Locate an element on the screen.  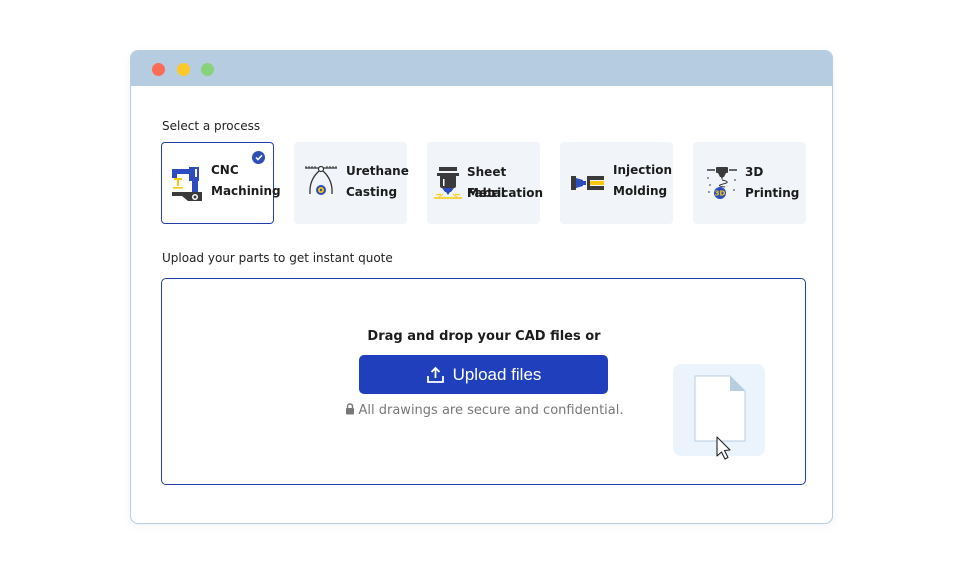
minimize-window-button is located at coordinates (183, 69).